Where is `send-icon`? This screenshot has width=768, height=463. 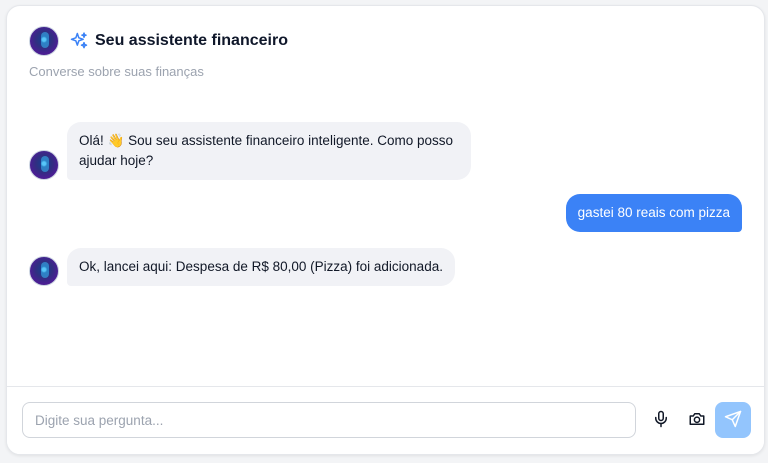 send-icon is located at coordinates (733, 420).